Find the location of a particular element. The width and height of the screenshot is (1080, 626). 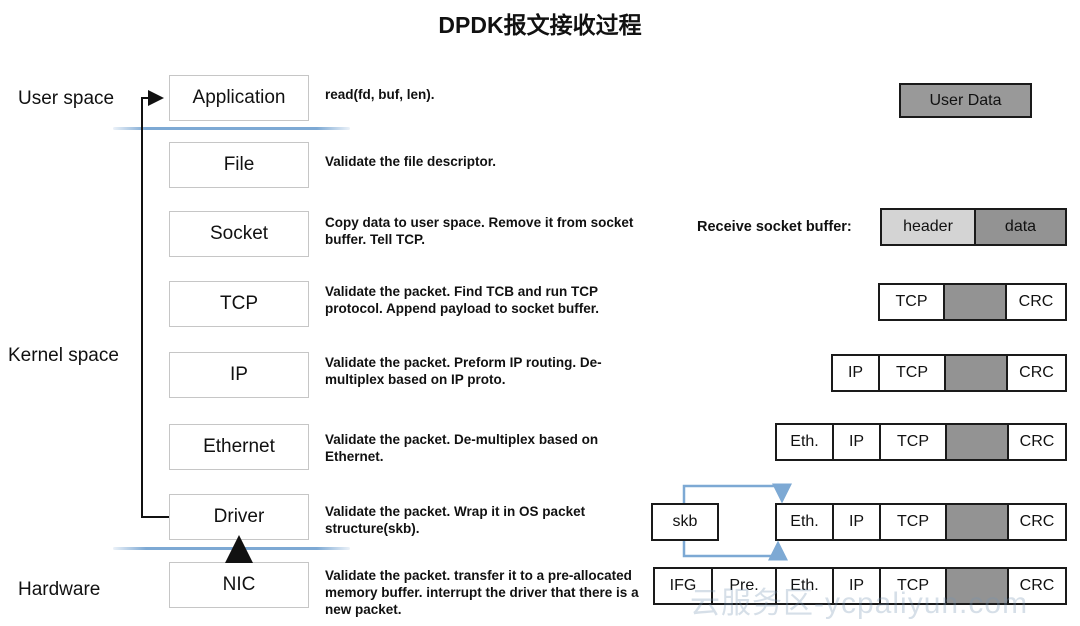

watermark-text: 云服务区-ycpaliyun.com is located at coordinates (859, 603).